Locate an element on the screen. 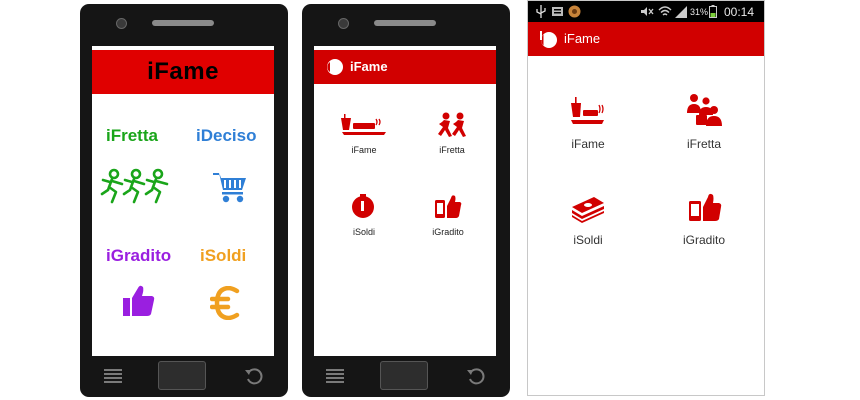  clock-time: 00:14 is located at coordinates (739, 12).